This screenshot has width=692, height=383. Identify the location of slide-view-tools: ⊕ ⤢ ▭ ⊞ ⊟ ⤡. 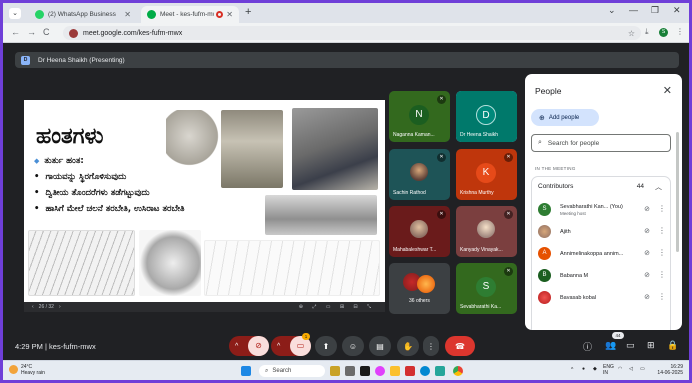
(337, 307).